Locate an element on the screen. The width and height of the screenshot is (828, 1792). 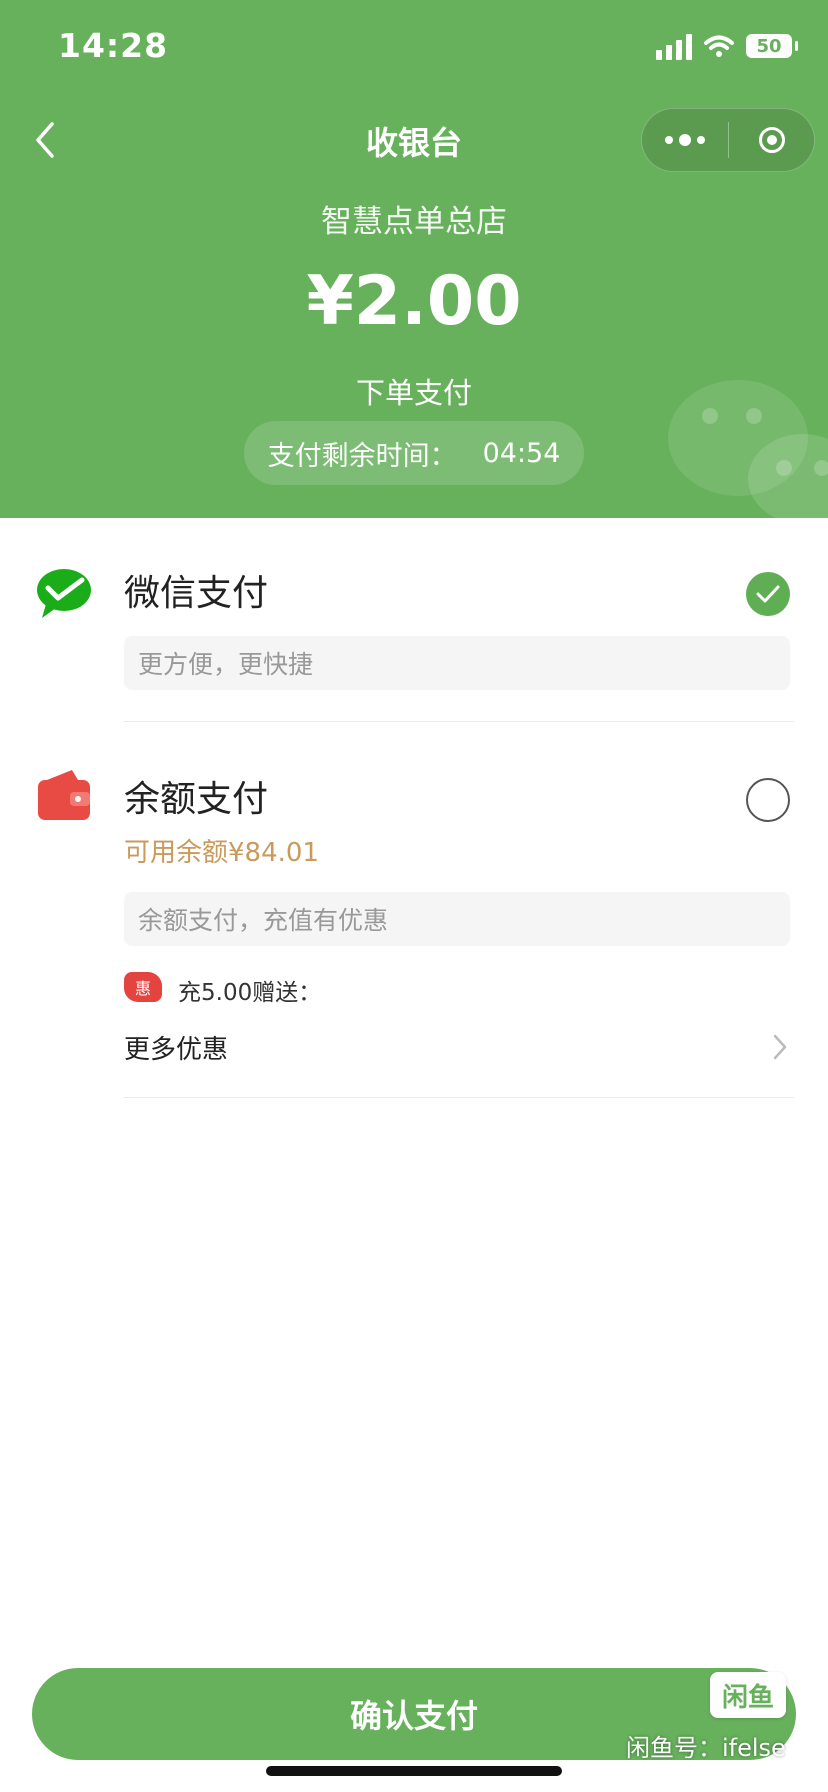
divider is located at coordinates (459, 1097).